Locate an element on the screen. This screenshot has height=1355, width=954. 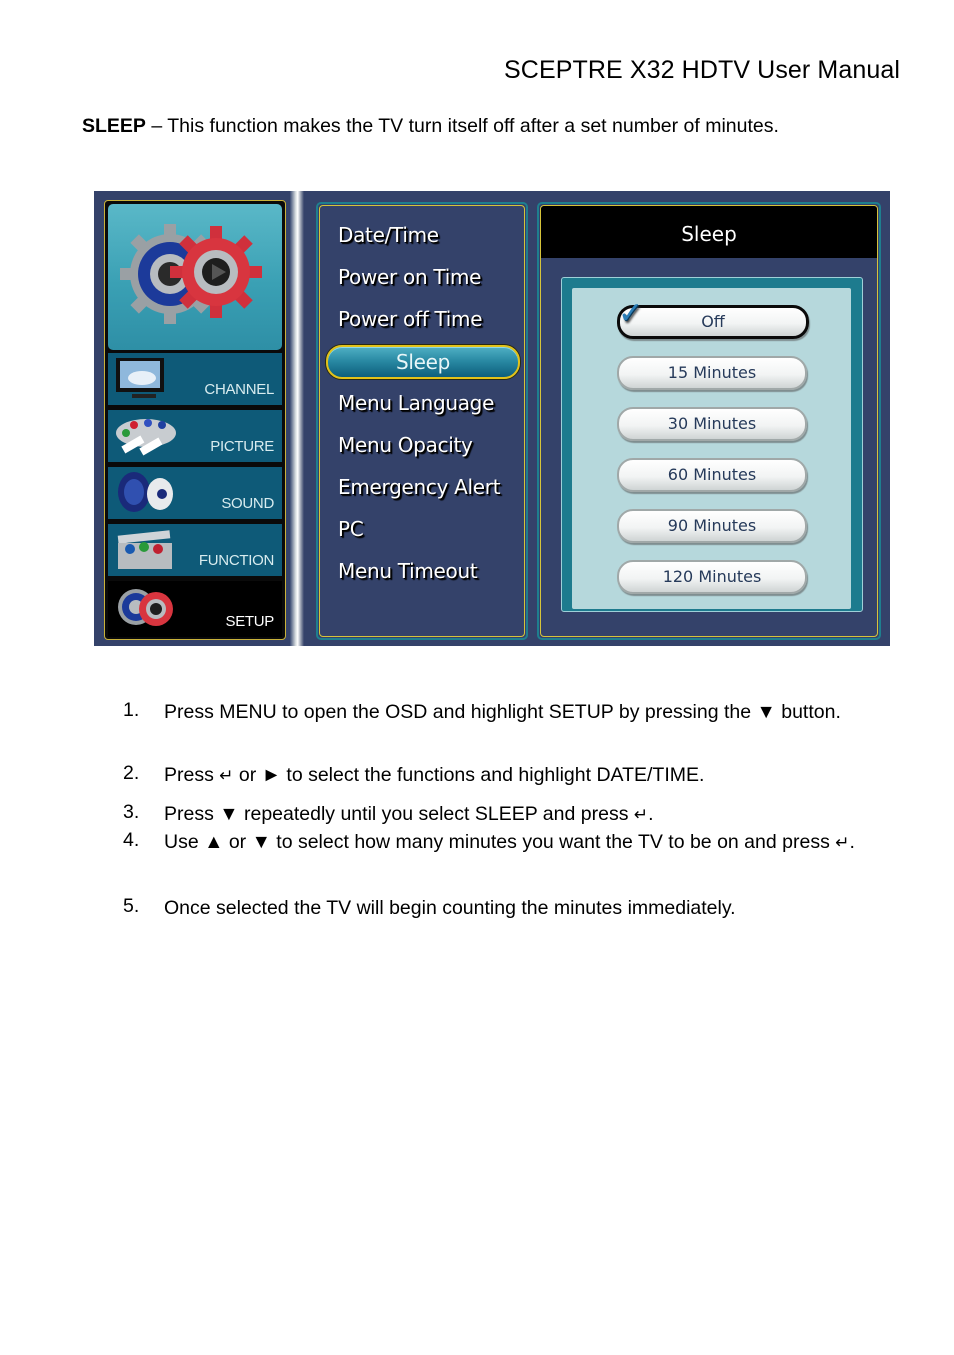
checkmark-icon: ✓ is located at coordinates (631, 313).